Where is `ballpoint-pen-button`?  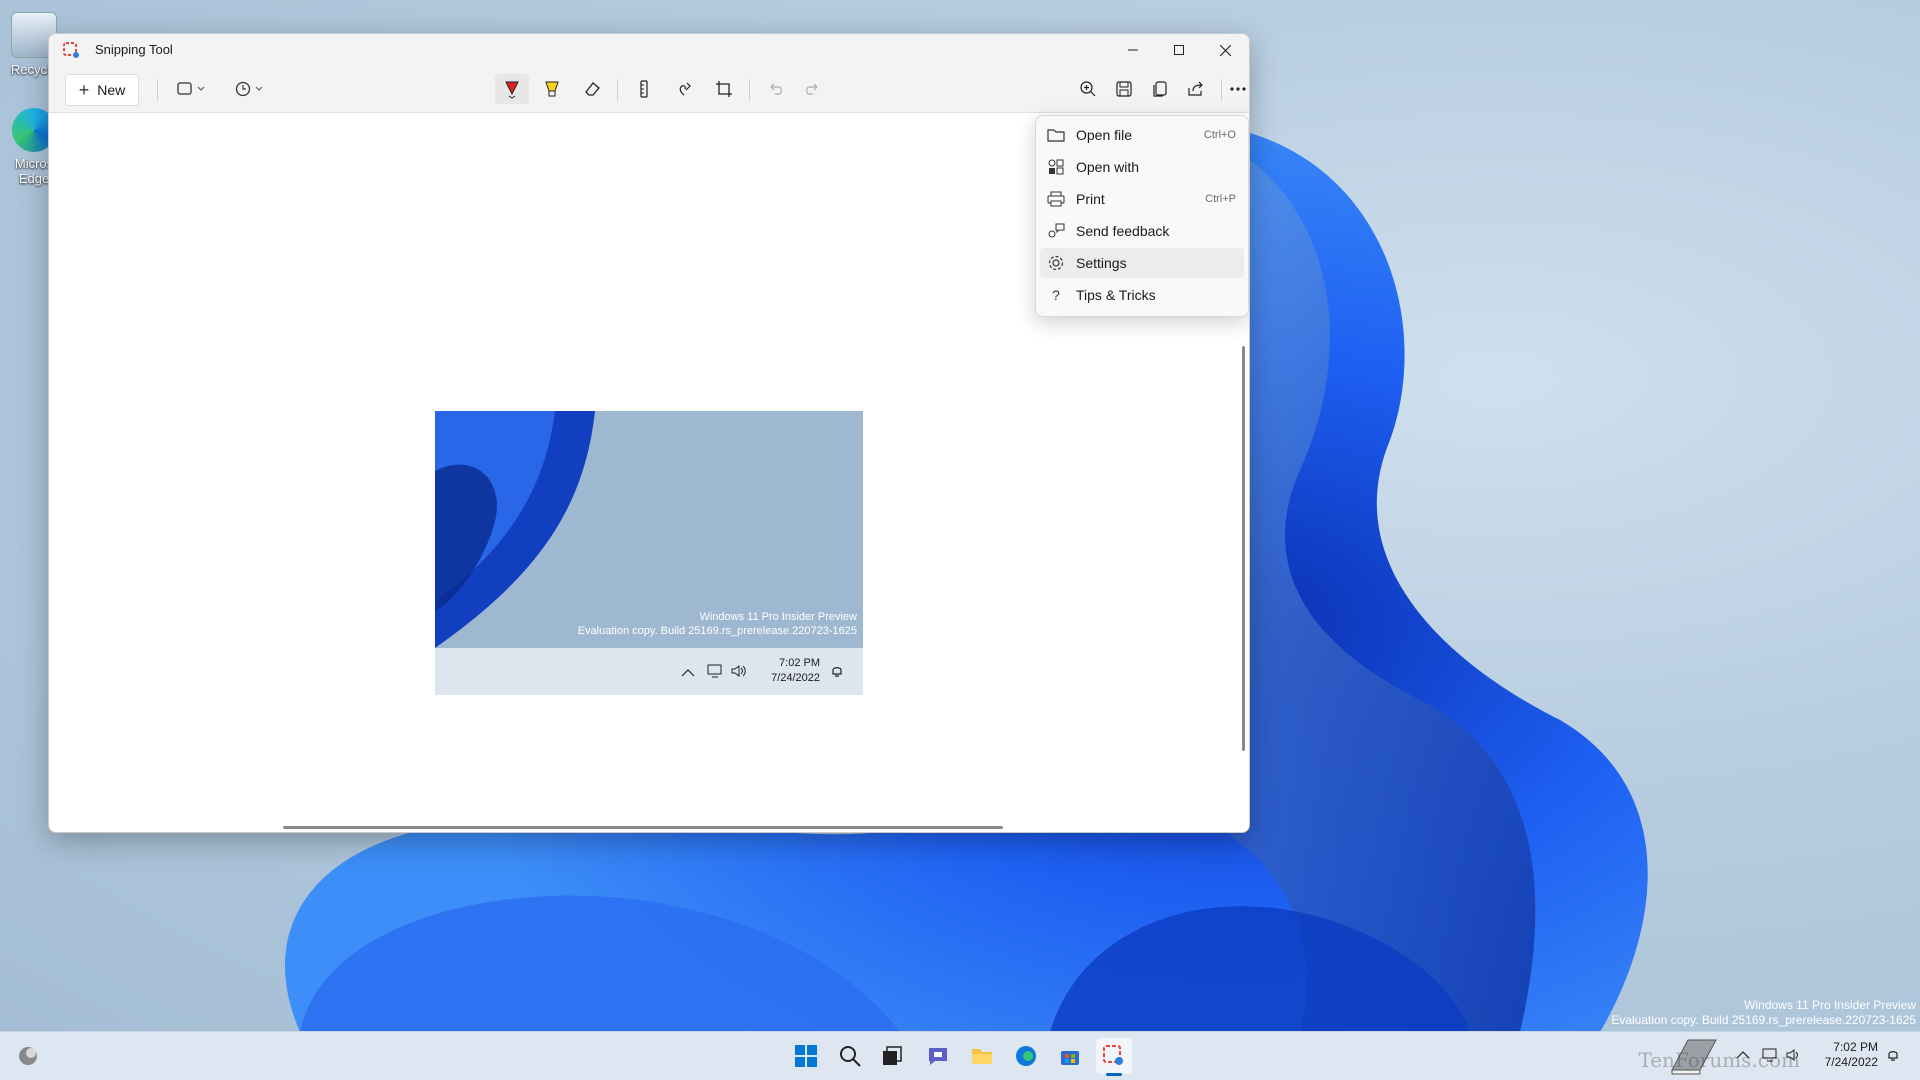
ballpoint-pen-button is located at coordinates (512, 89).